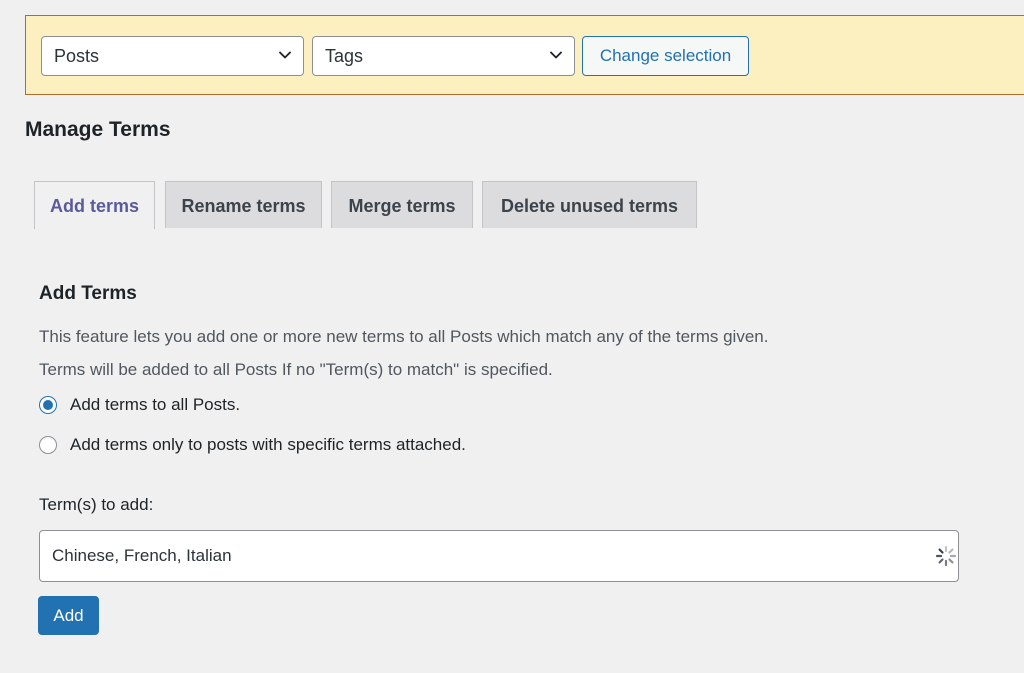 Image resolution: width=1024 pixels, height=673 pixels. What do you see at coordinates (402, 204) in the screenshot?
I see `tab-merge-terms: Merge terms` at bounding box center [402, 204].